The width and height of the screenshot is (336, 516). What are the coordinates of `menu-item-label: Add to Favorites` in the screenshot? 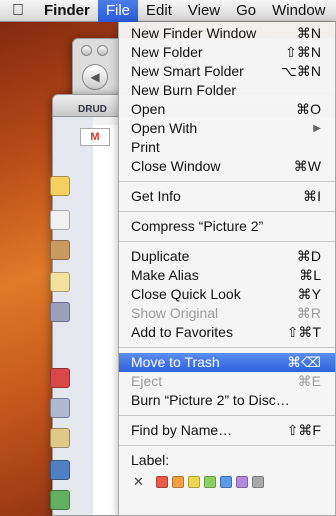 It's located at (182, 332).